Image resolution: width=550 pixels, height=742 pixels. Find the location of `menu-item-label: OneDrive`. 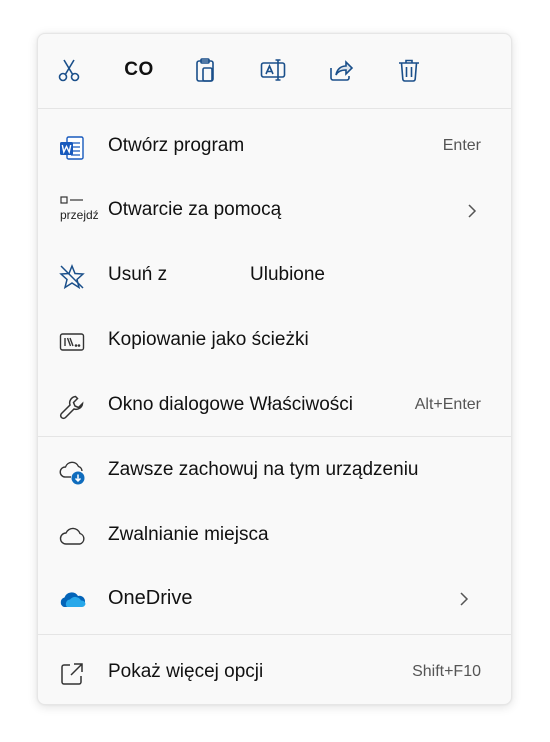

menu-item-label: OneDrive is located at coordinates (150, 598).